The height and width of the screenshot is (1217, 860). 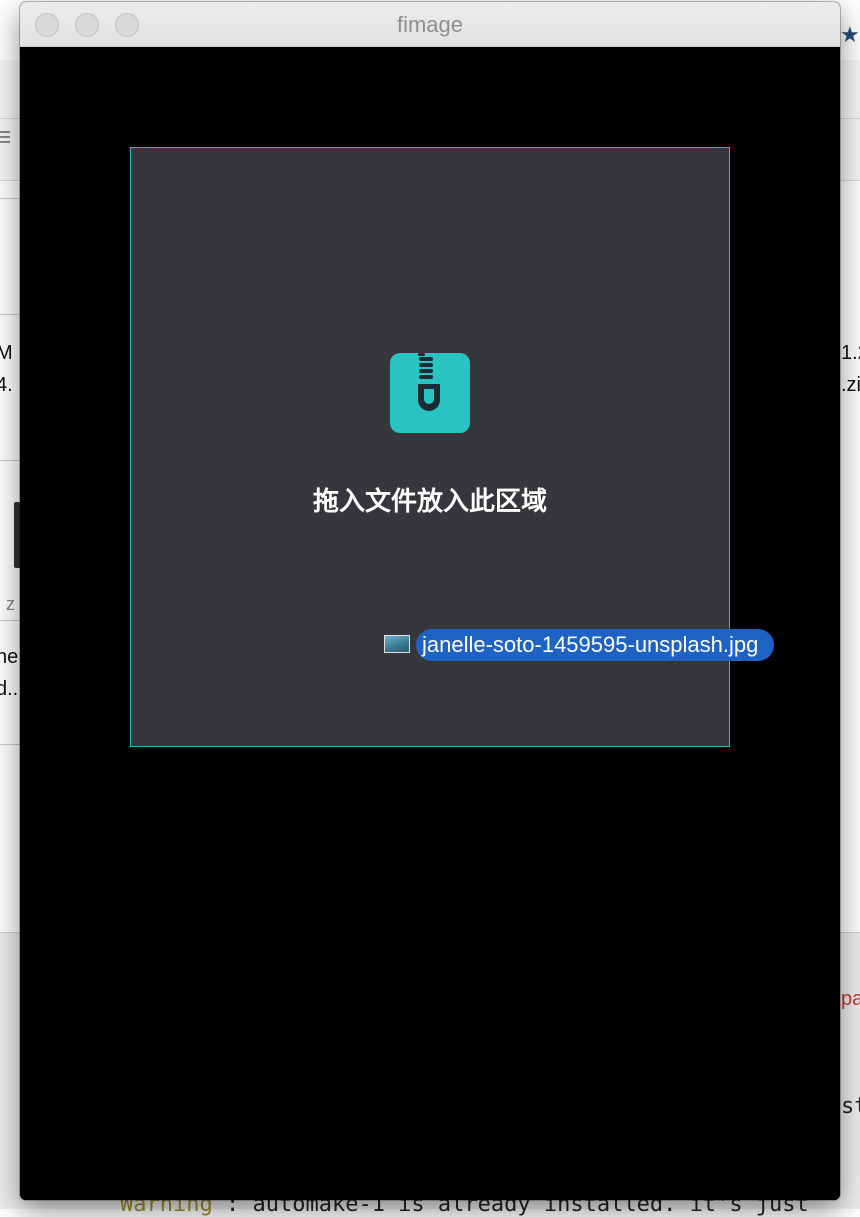 I want to click on background-text: 1.2, so click(x=850, y=353).